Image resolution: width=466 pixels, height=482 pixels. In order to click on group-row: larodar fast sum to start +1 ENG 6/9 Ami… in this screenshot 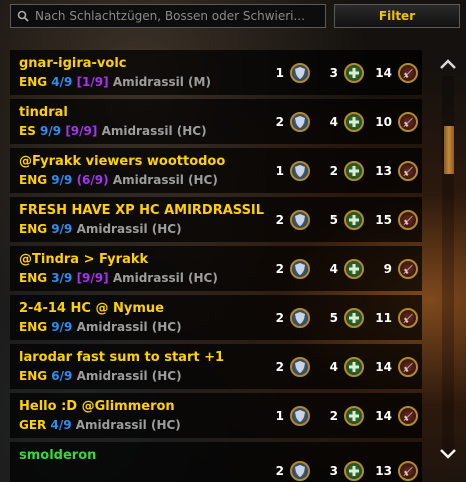, I will do `click(216, 366)`.